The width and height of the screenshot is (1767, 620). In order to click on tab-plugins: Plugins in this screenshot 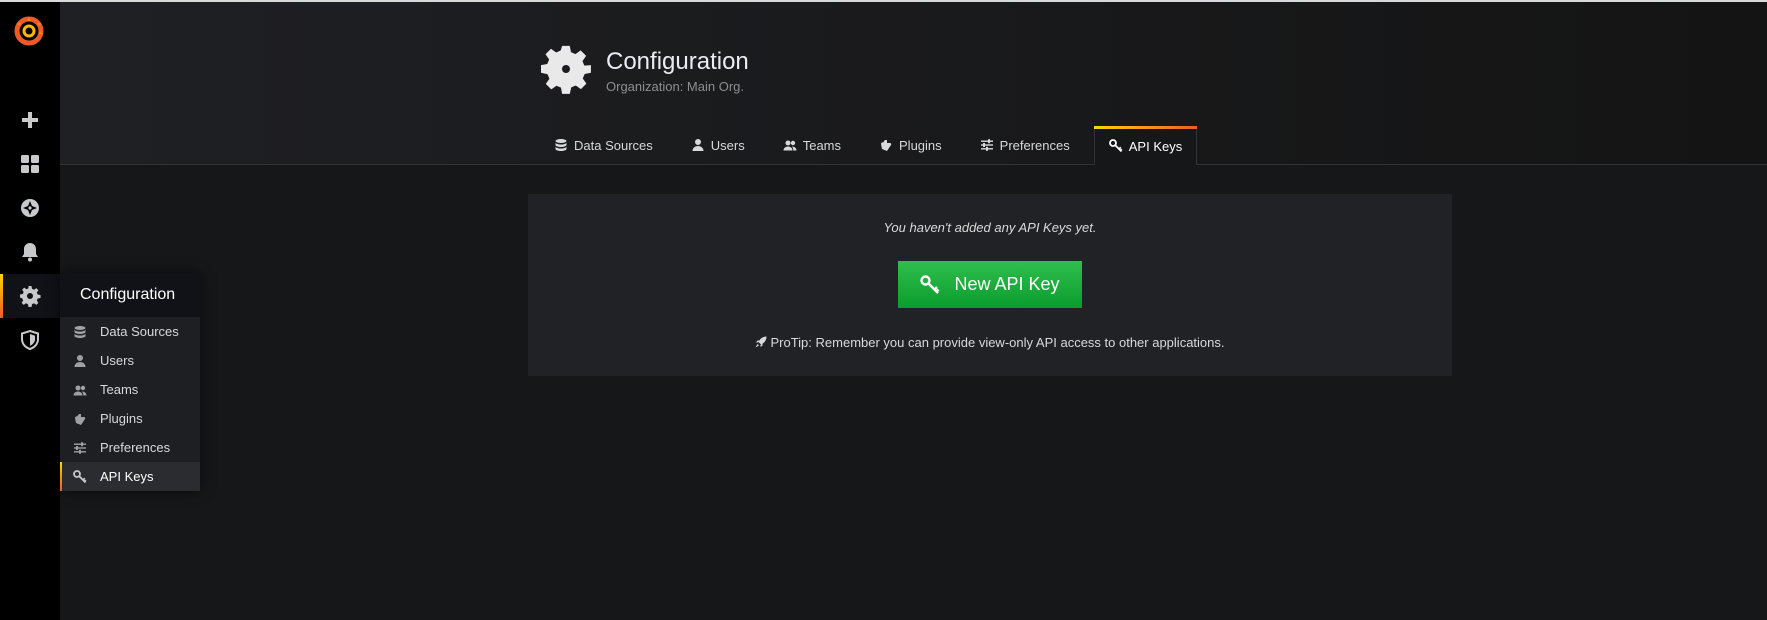, I will do `click(910, 145)`.